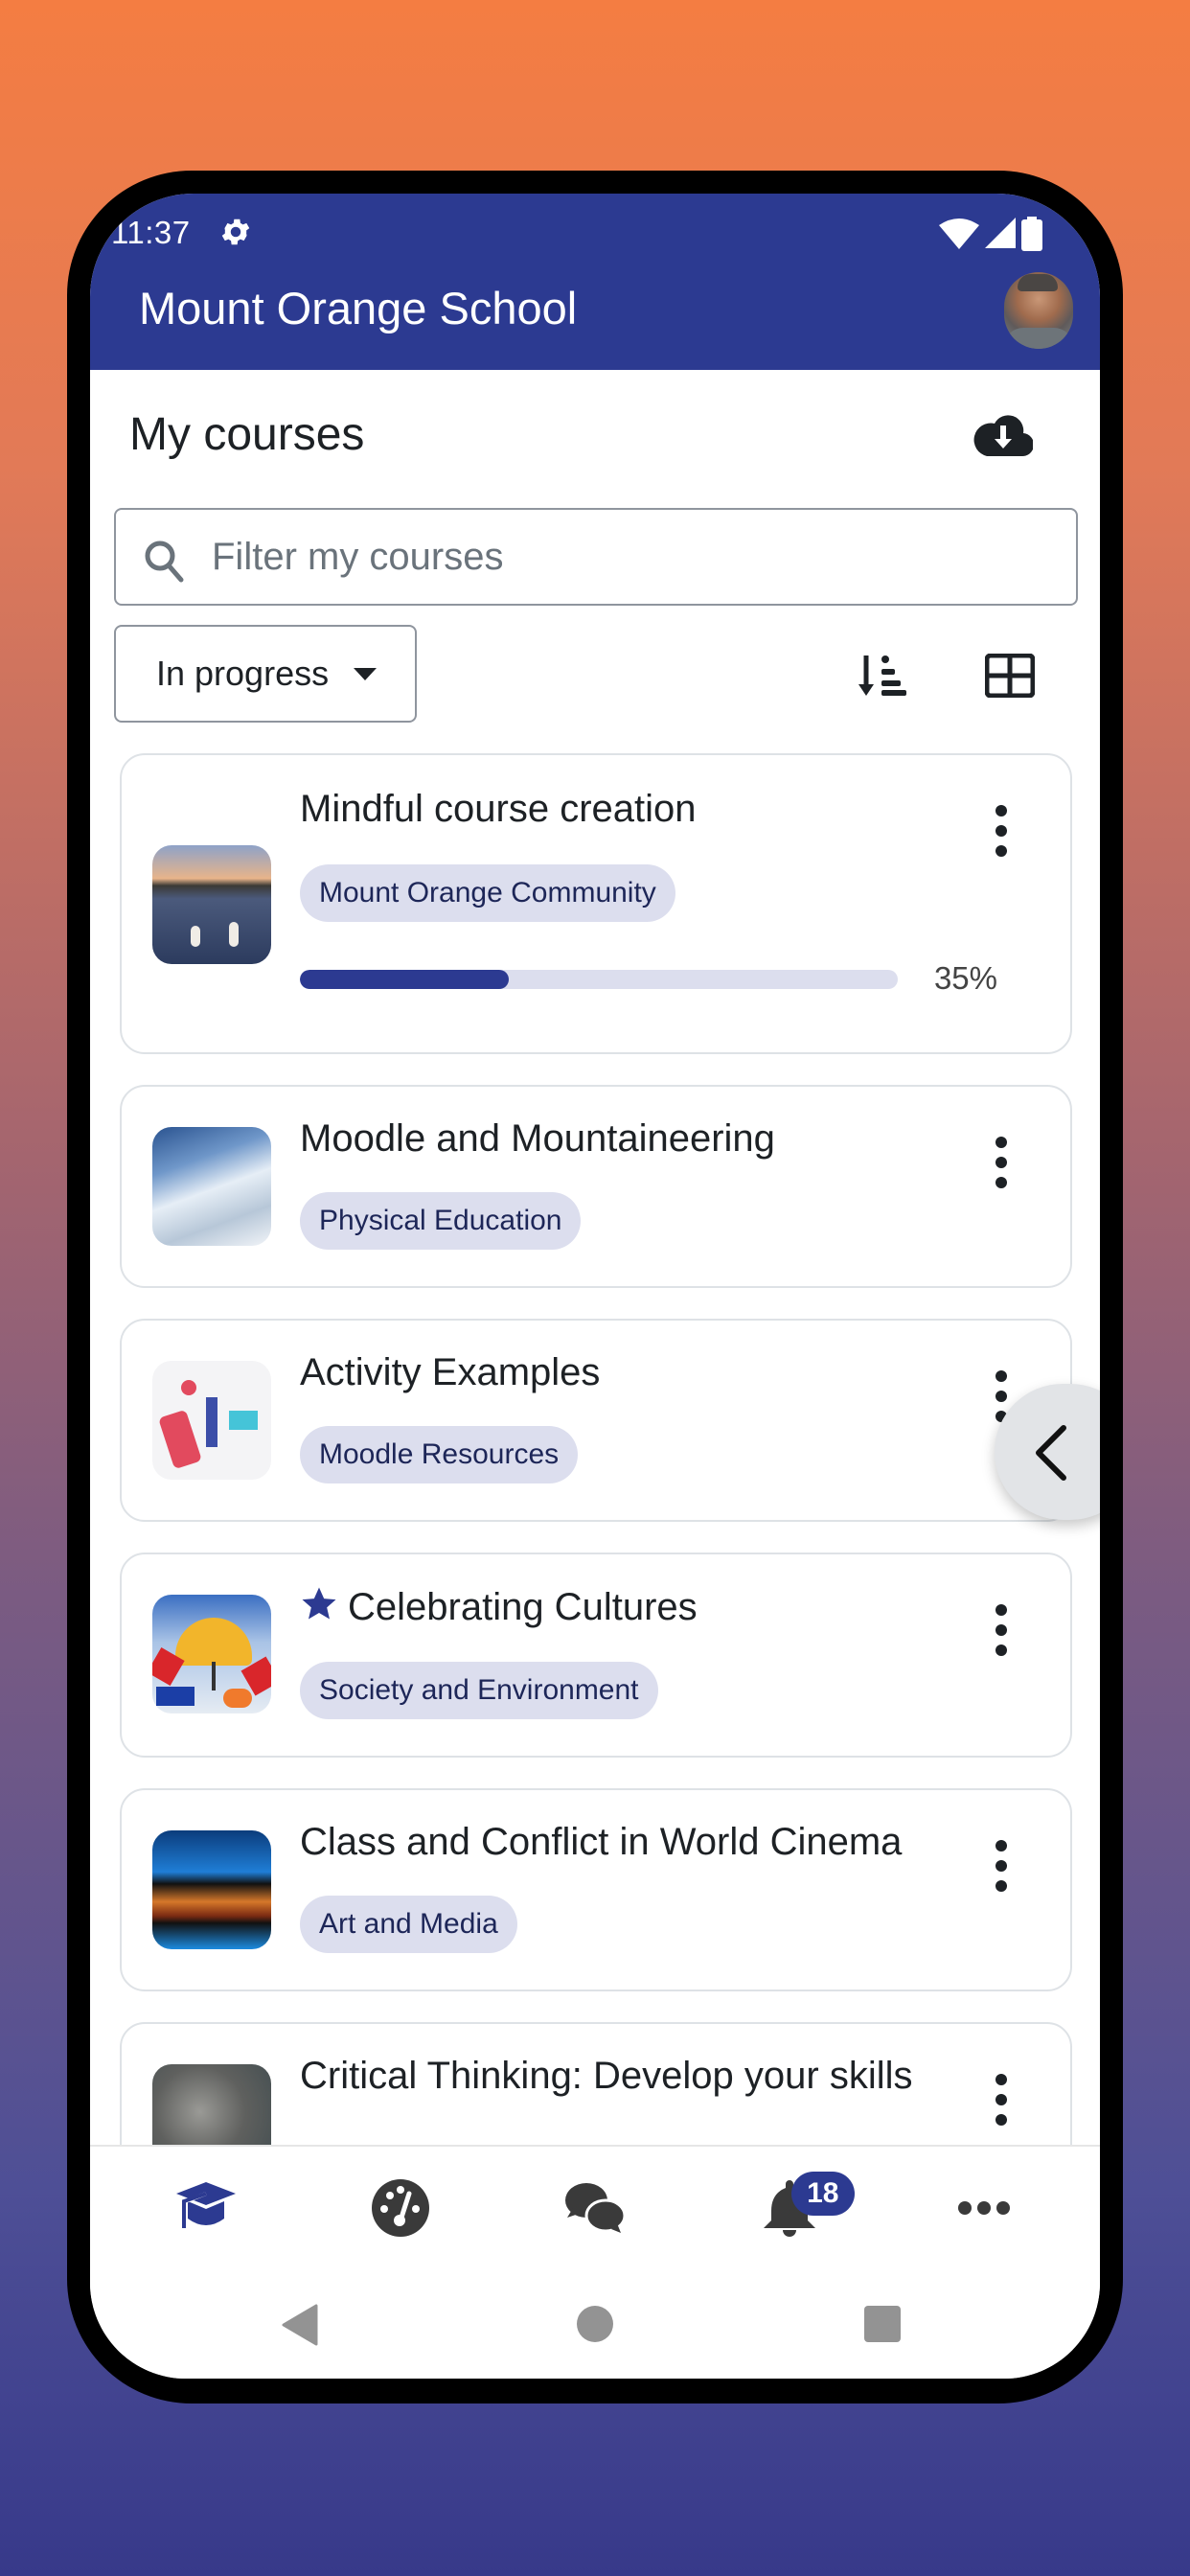  Describe the element at coordinates (409, 1924) in the screenshot. I see `course-category: Art and Media` at that location.